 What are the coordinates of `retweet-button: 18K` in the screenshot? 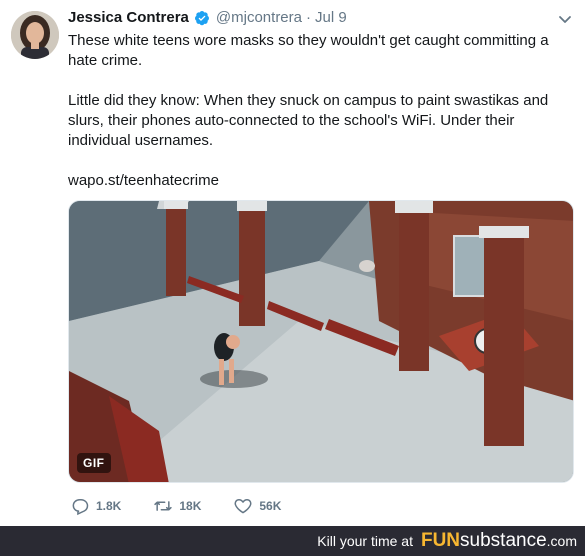 It's located at (177, 506).